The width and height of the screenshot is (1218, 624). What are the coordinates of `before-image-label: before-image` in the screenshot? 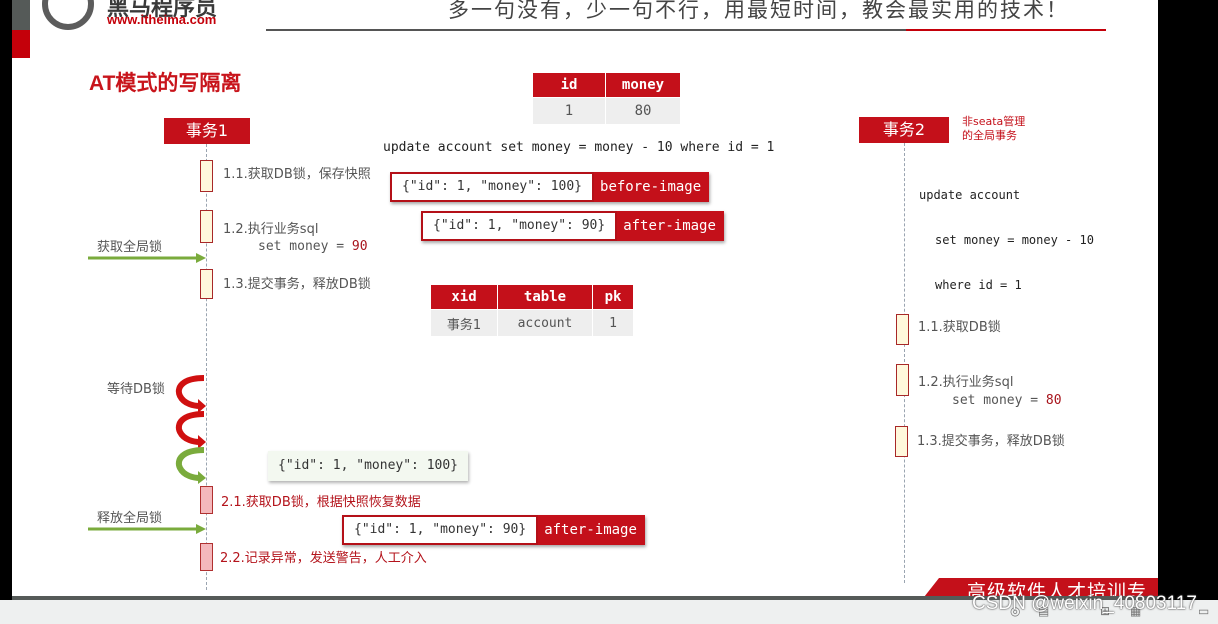 It's located at (651, 187).